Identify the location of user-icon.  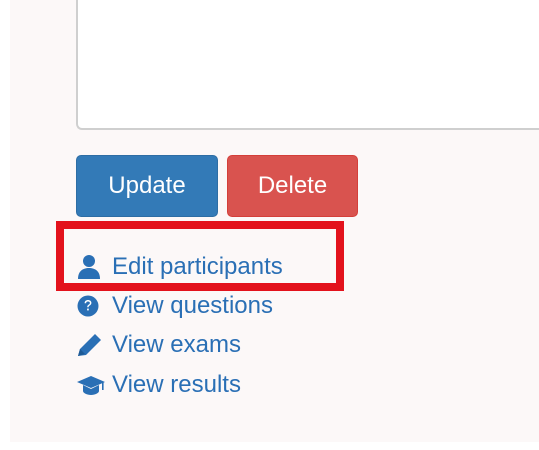
(91, 267).